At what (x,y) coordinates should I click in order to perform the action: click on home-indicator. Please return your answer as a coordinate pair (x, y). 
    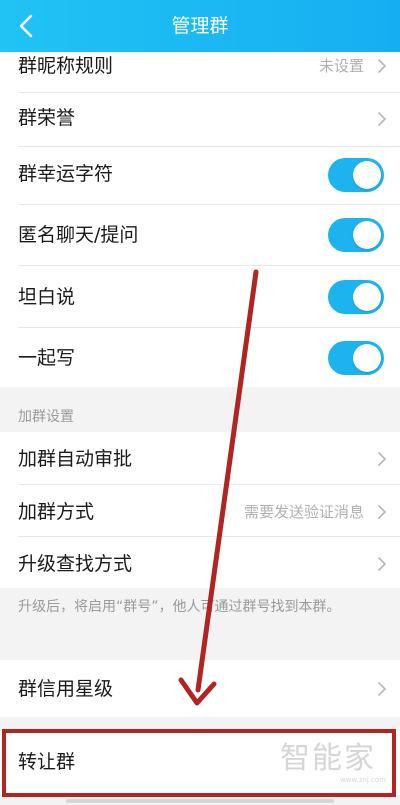
    Looking at the image, I should click on (200, 801).